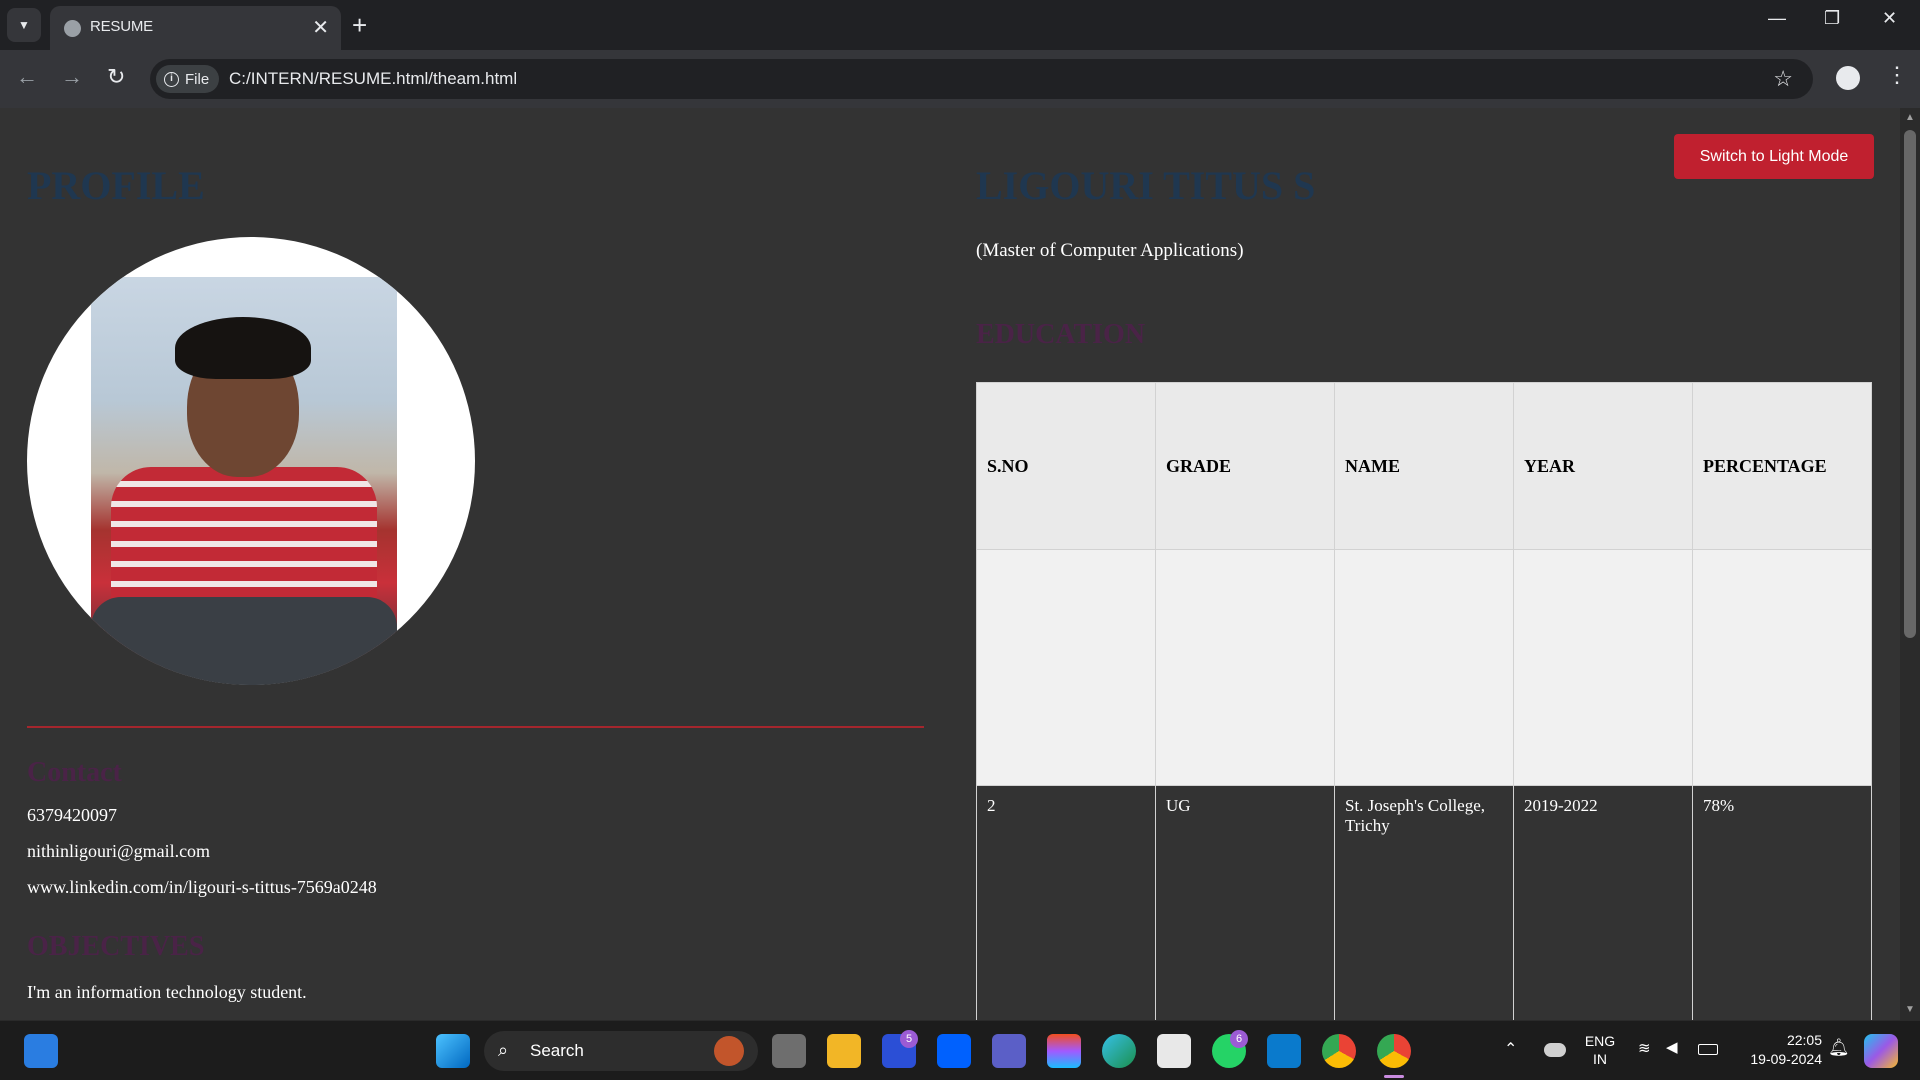 This screenshot has width=1920, height=1080. I want to click on teams-icon, so click(1009, 1051).